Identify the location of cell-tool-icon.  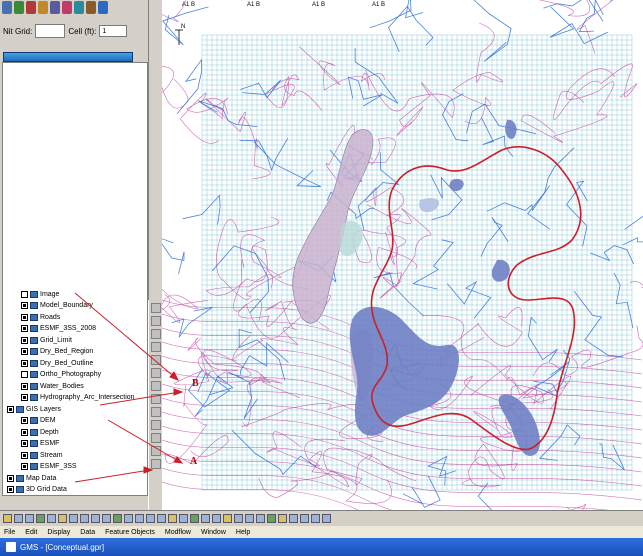
(156, 412).